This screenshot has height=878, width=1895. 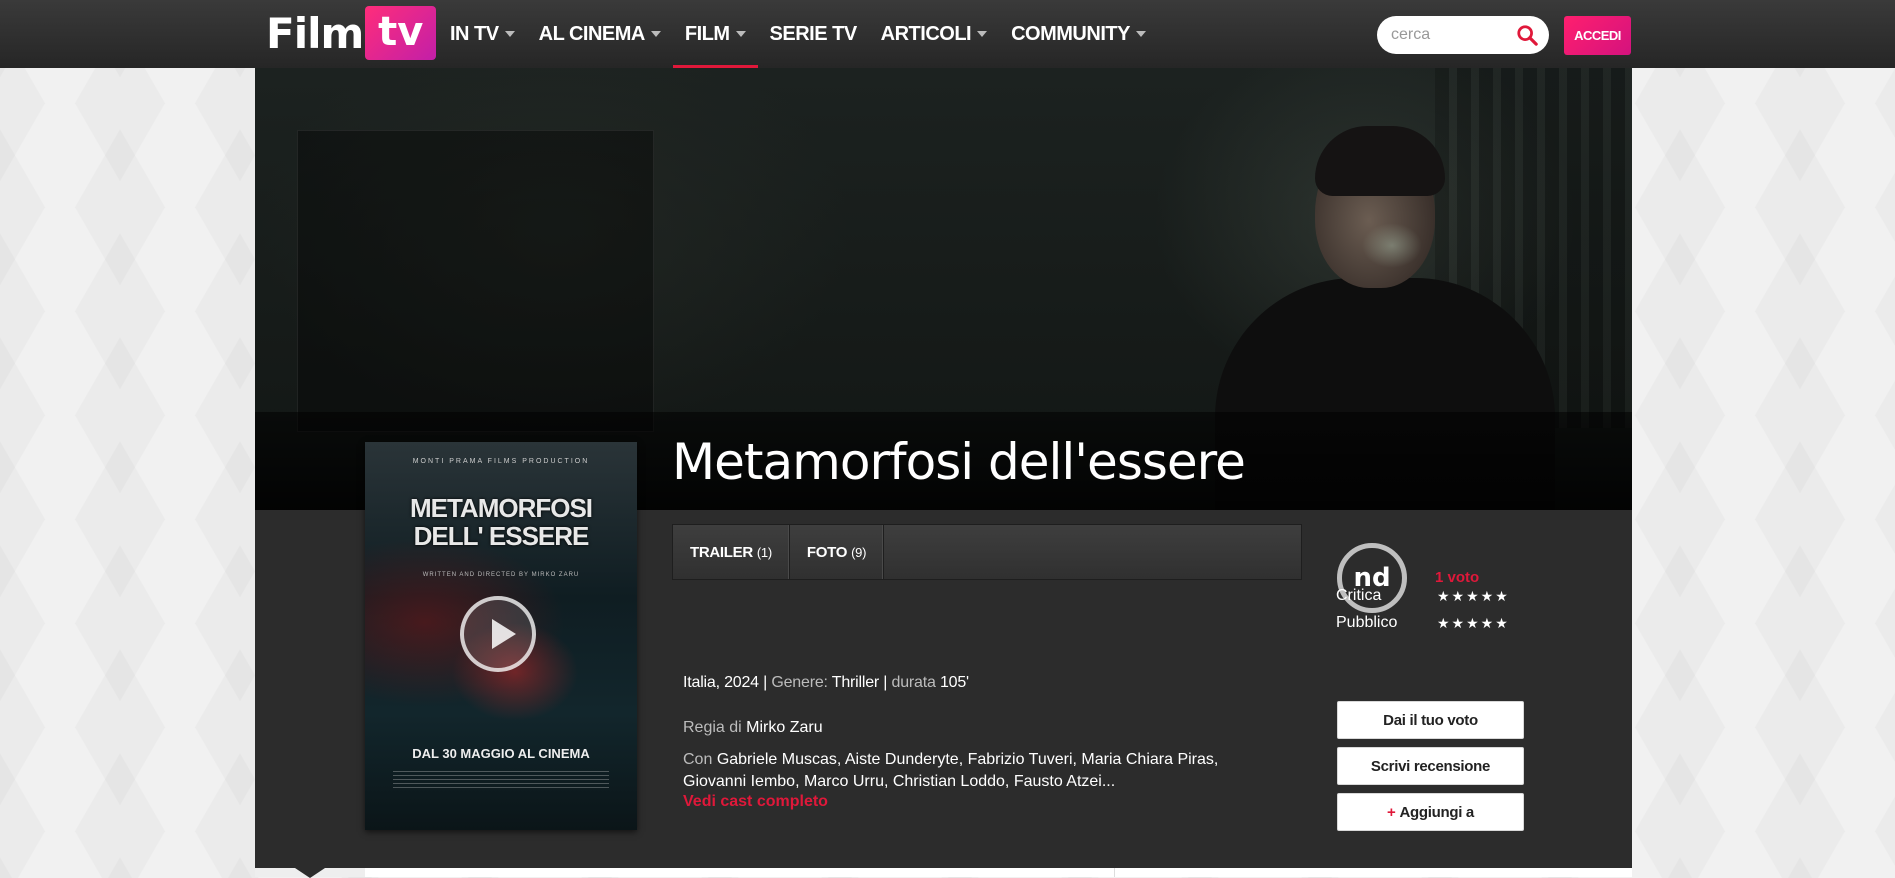 I want to click on search-input, so click(x=1455, y=35).